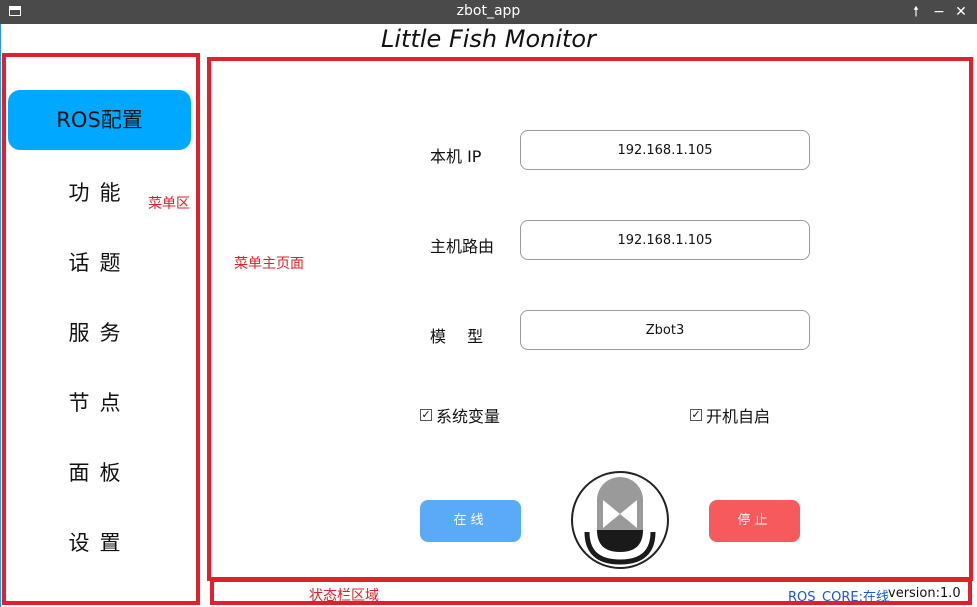 This screenshot has width=977, height=607. I want to click on window-border, so click(0, 315).